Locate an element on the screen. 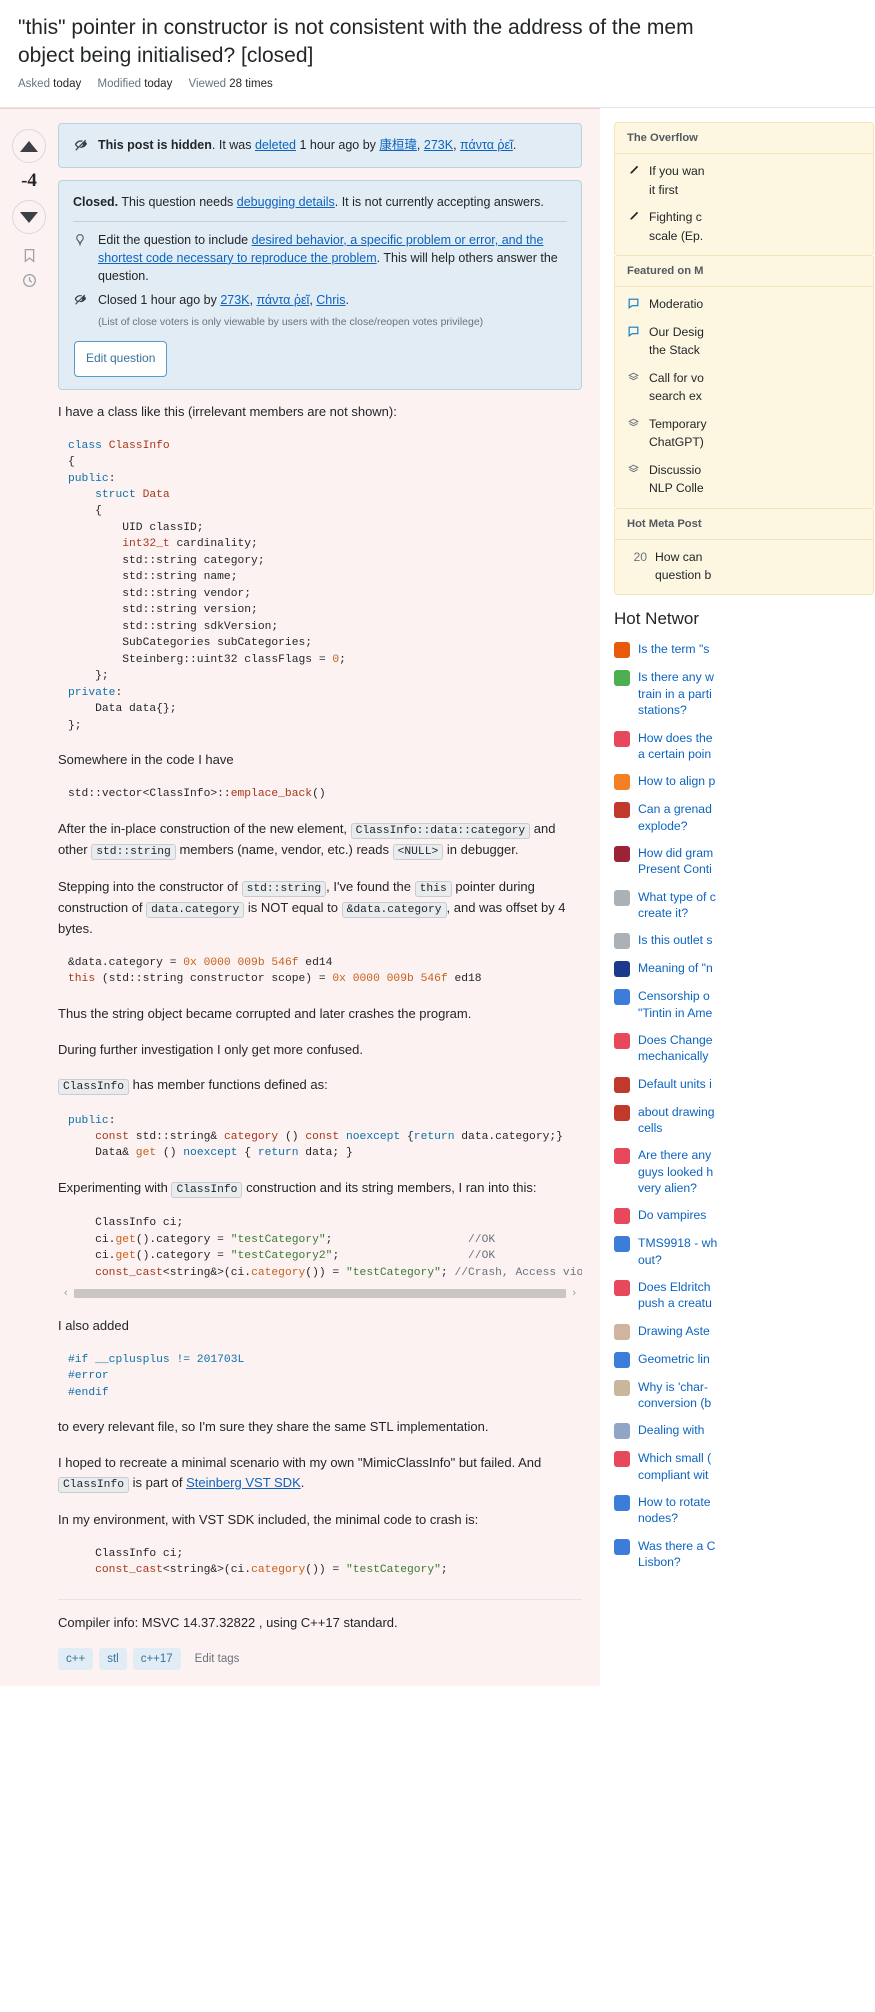 The width and height of the screenshot is (875, 2012). list-item-cont: scale (Ep. is located at coordinates (744, 236).